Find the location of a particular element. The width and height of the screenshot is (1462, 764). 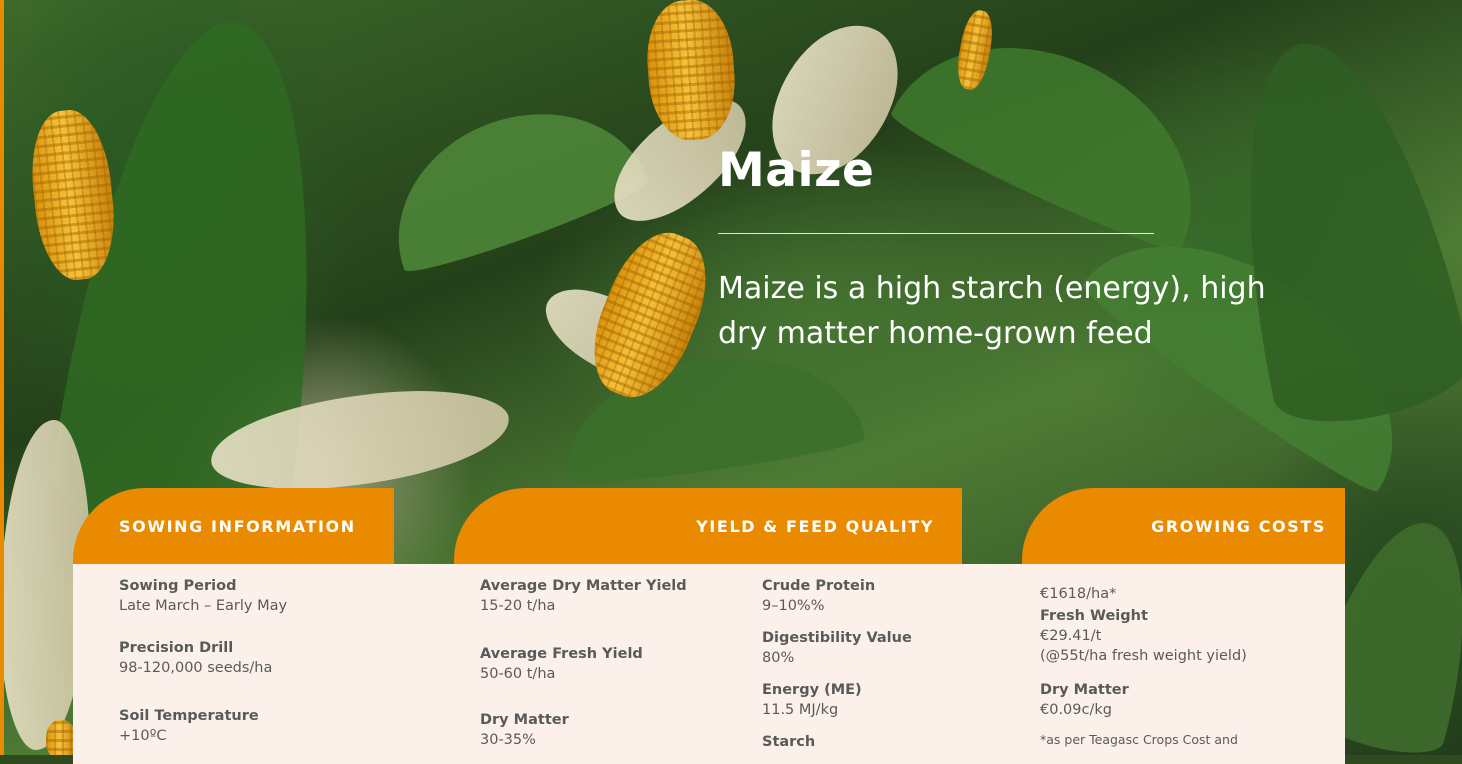

growing-costs-tab: GROWING COSTS is located at coordinates (1183, 526).